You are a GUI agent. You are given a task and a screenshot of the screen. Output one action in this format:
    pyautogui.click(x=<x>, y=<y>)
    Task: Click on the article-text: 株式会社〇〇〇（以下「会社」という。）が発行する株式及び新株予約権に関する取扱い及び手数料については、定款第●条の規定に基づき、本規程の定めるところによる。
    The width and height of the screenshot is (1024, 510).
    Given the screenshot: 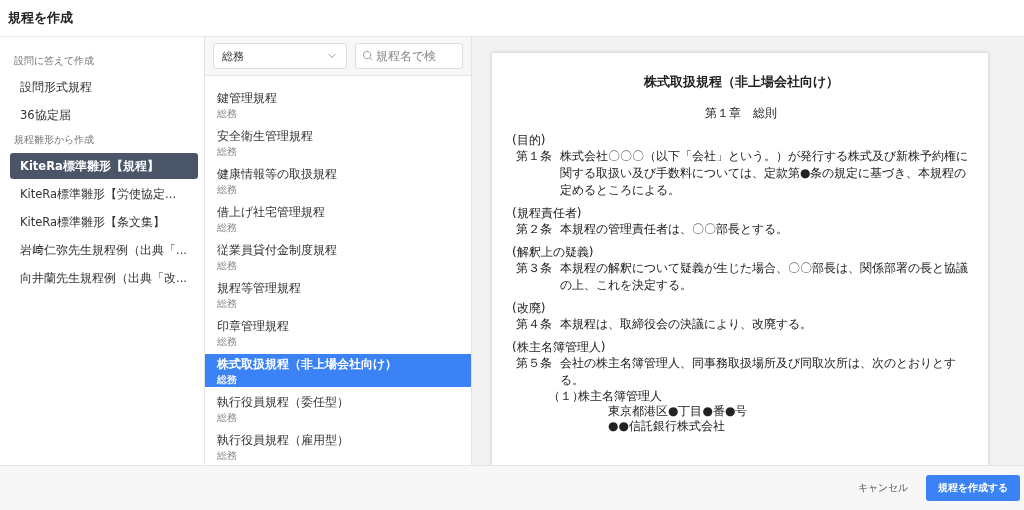 What is the action you would take?
    pyautogui.click(x=764, y=173)
    